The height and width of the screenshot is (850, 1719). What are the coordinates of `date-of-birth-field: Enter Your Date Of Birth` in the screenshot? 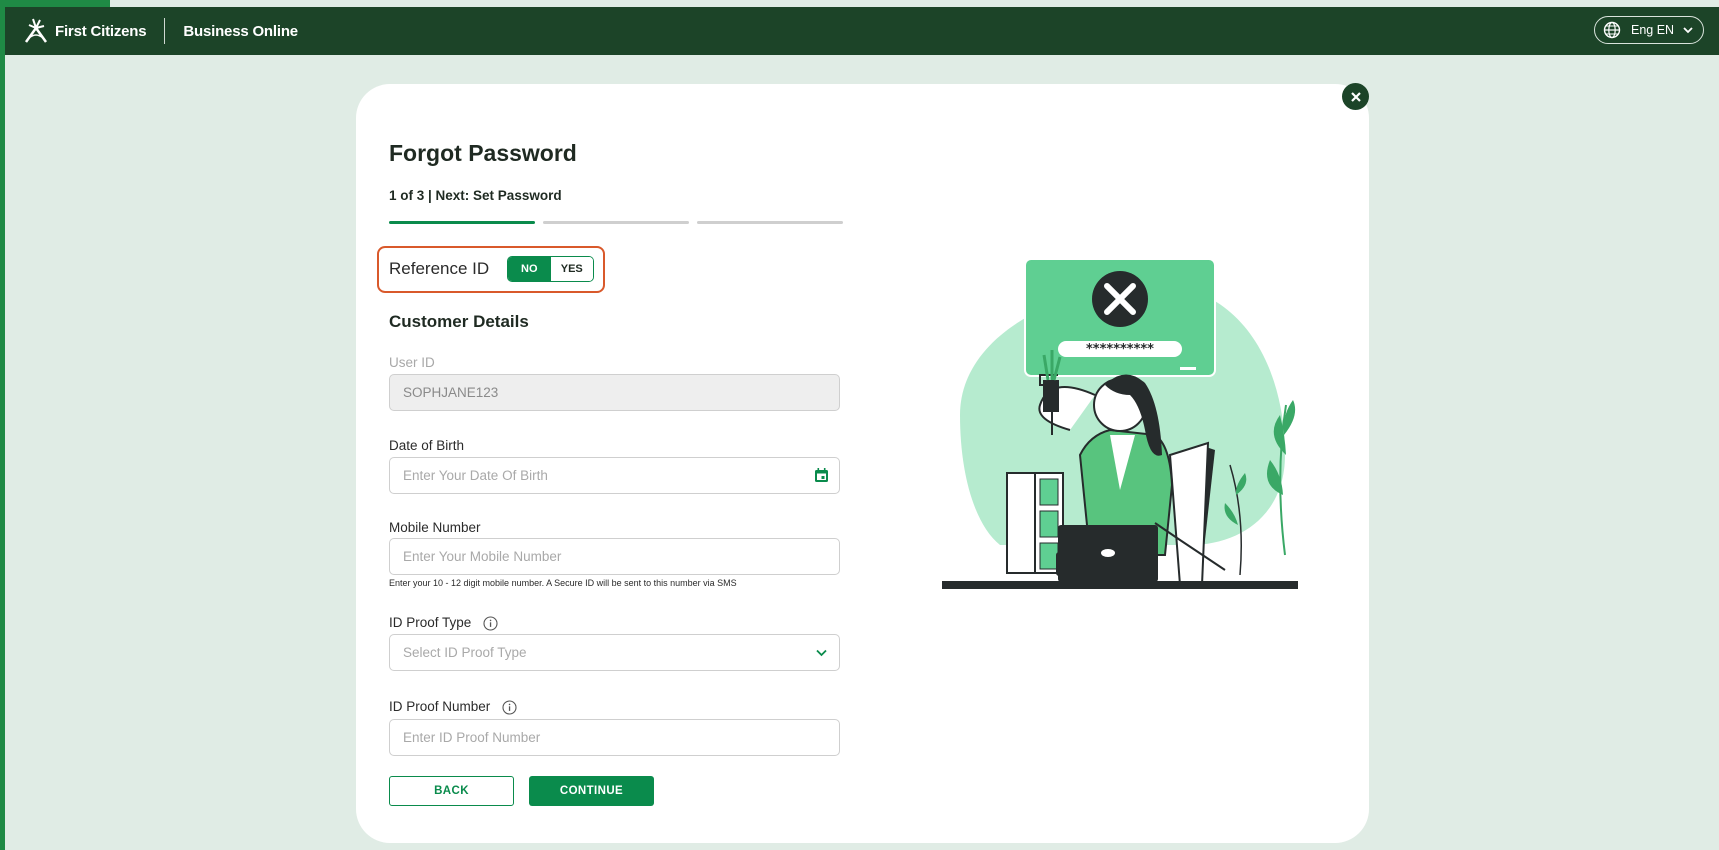 It's located at (614, 475).